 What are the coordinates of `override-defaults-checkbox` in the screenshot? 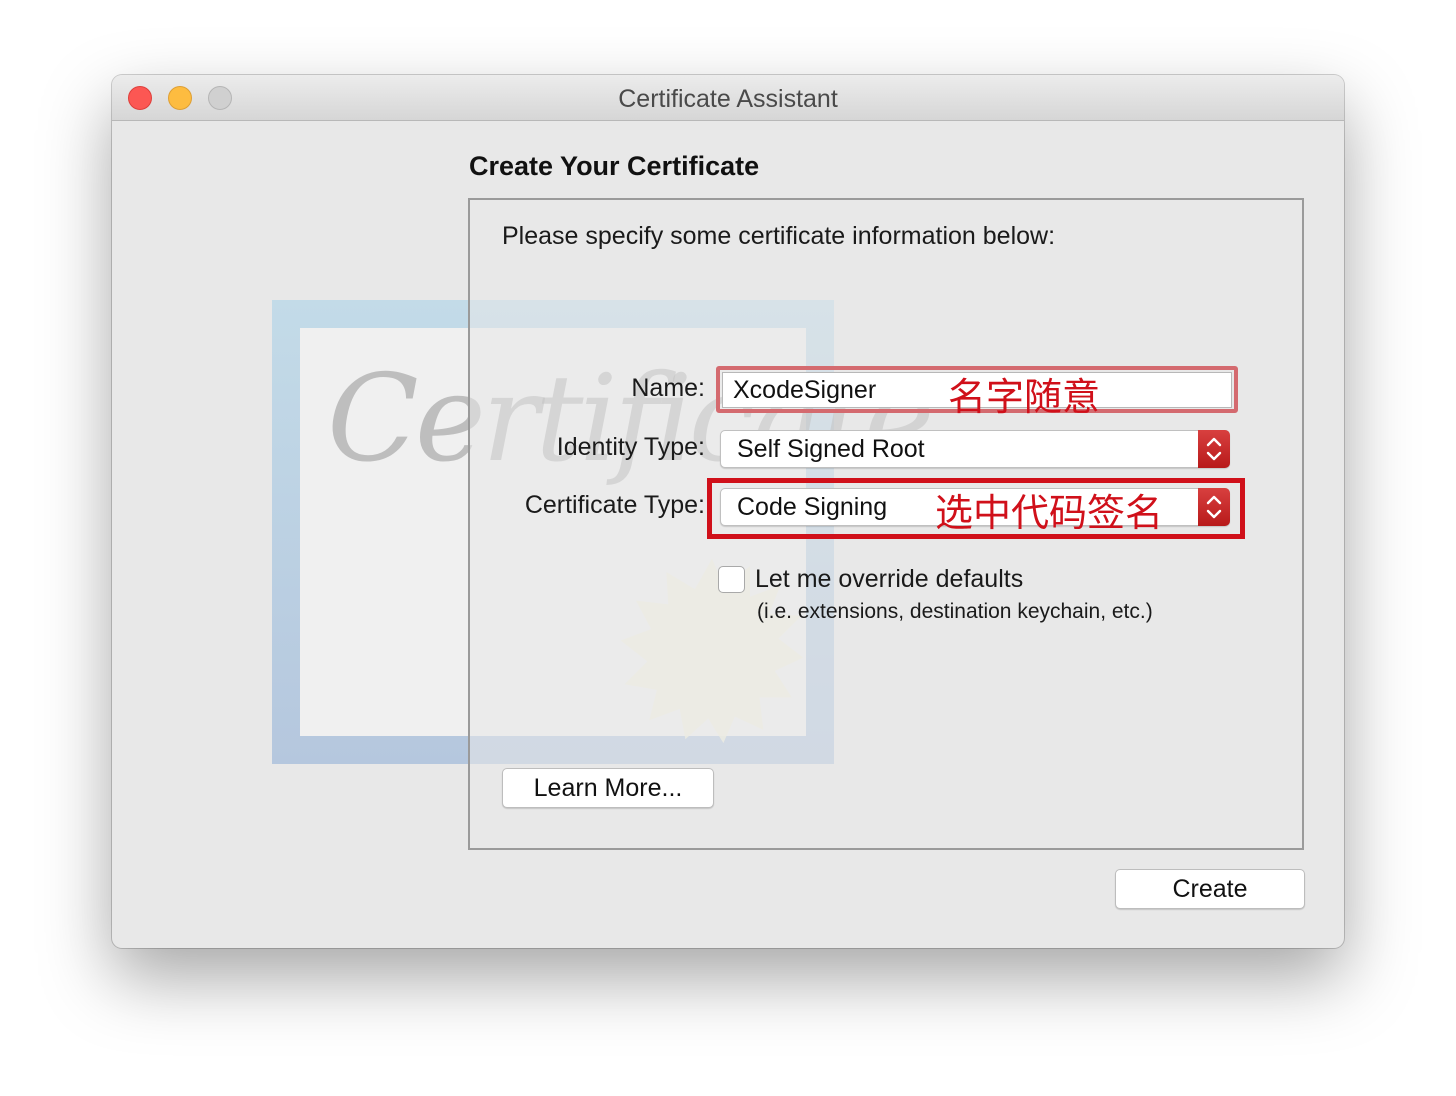 It's located at (731, 579).